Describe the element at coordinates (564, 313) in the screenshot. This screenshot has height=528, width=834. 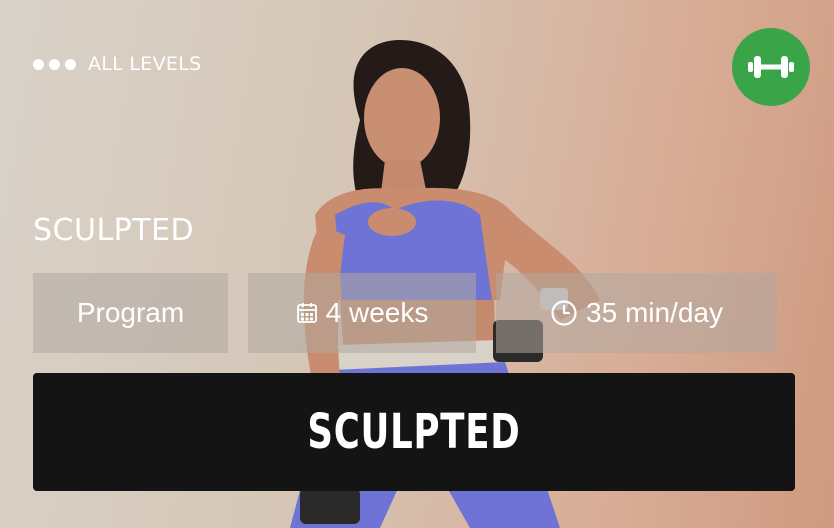
I see `clock-icon` at that location.